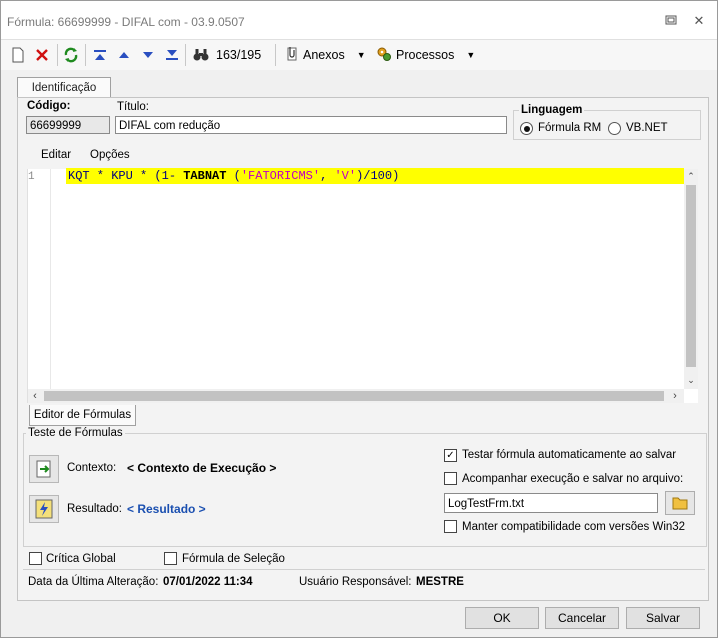  Describe the element at coordinates (699, 21) in the screenshot. I see `close-icon: ✕` at that location.